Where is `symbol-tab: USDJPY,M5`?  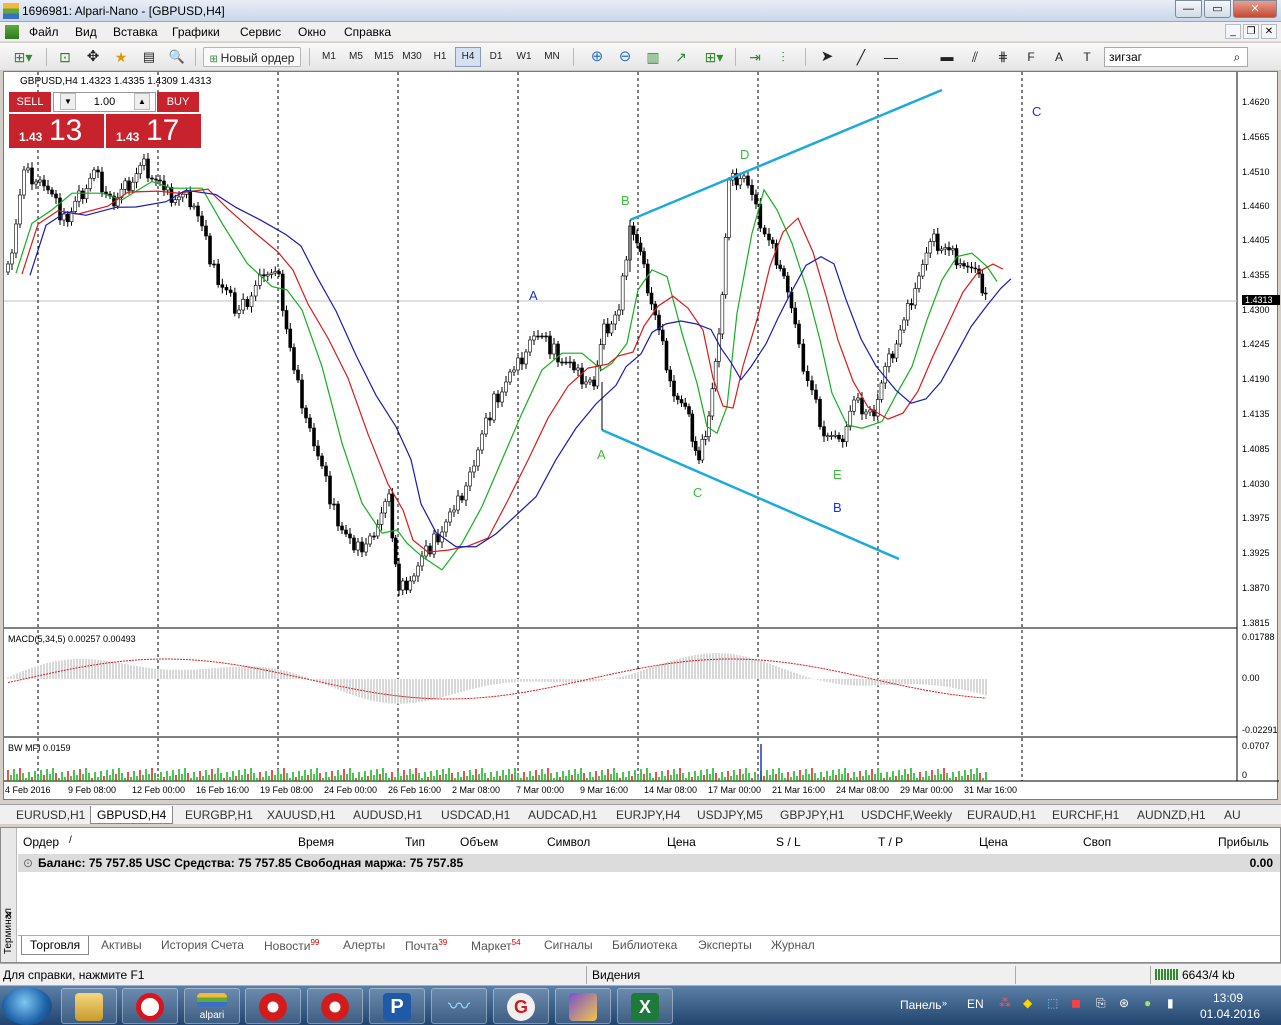
symbol-tab: USDJPY,M5 is located at coordinates (730, 815).